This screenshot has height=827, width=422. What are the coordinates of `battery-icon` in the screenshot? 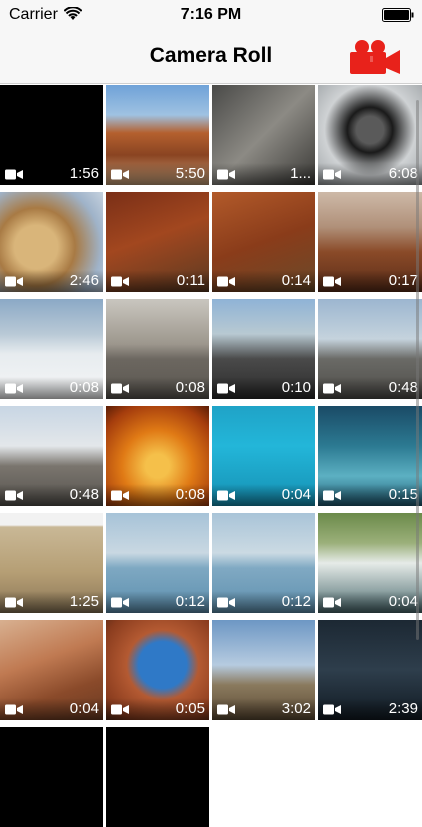 It's located at (398, 15).